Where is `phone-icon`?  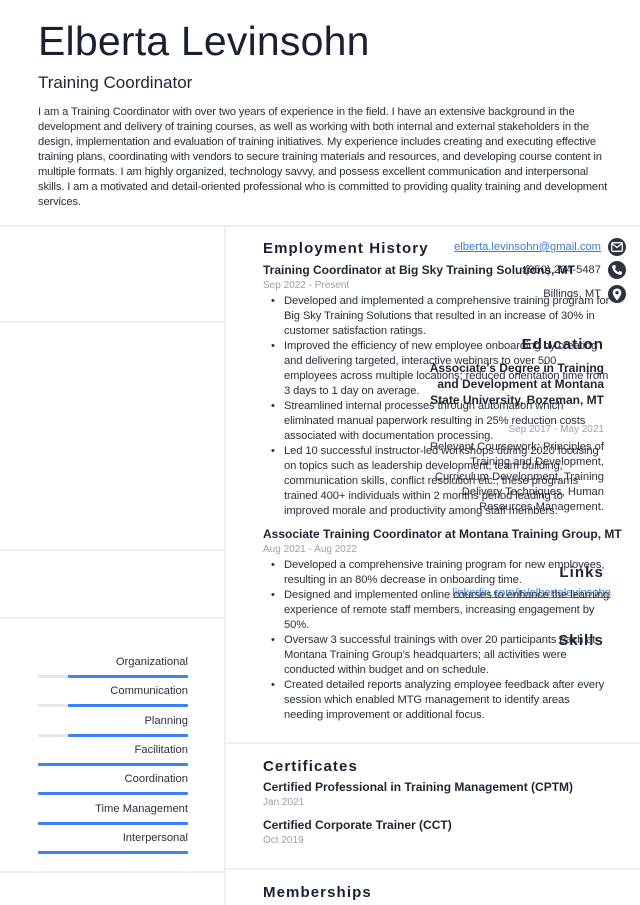 phone-icon is located at coordinates (617, 270).